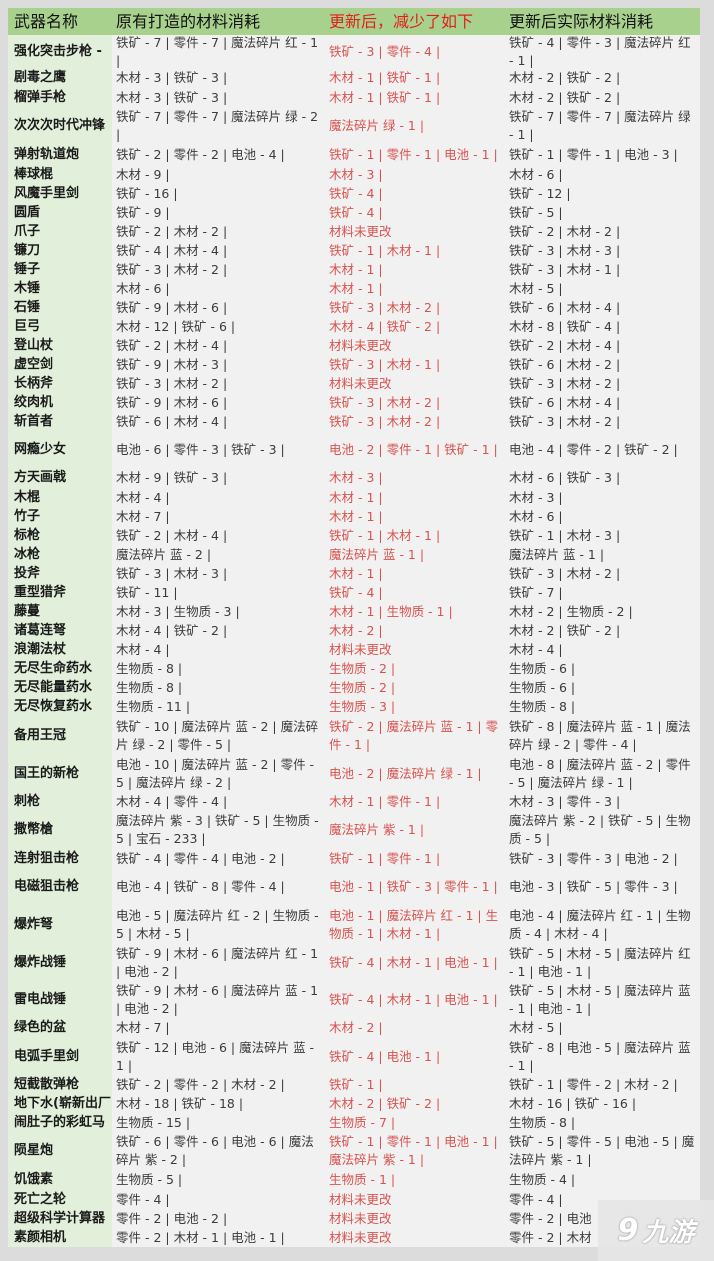 The width and height of the screenshot is (714, 1261). I want to click on header-weapon-name: 武器名称, so click(60, 21).